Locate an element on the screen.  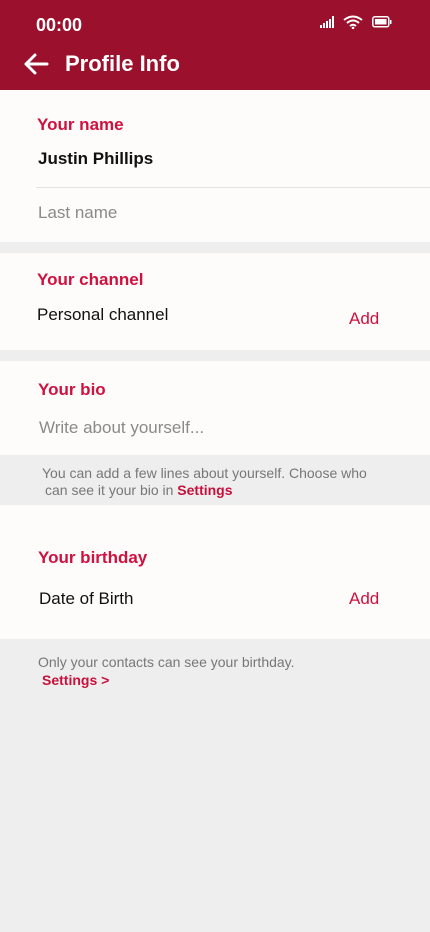
wifi-icon is located at coordinates (353, 22).